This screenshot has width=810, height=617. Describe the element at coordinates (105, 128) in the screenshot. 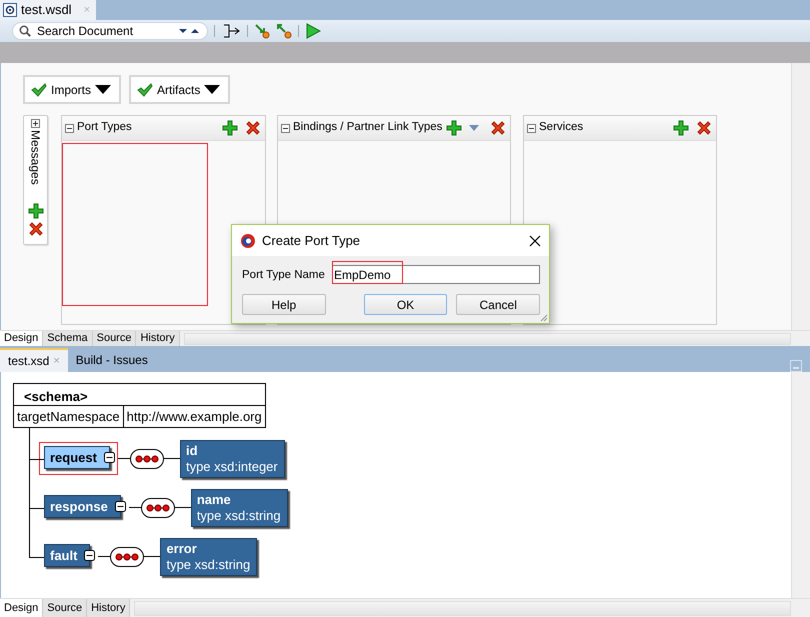

I see `panel-title: Port Types` at that location.